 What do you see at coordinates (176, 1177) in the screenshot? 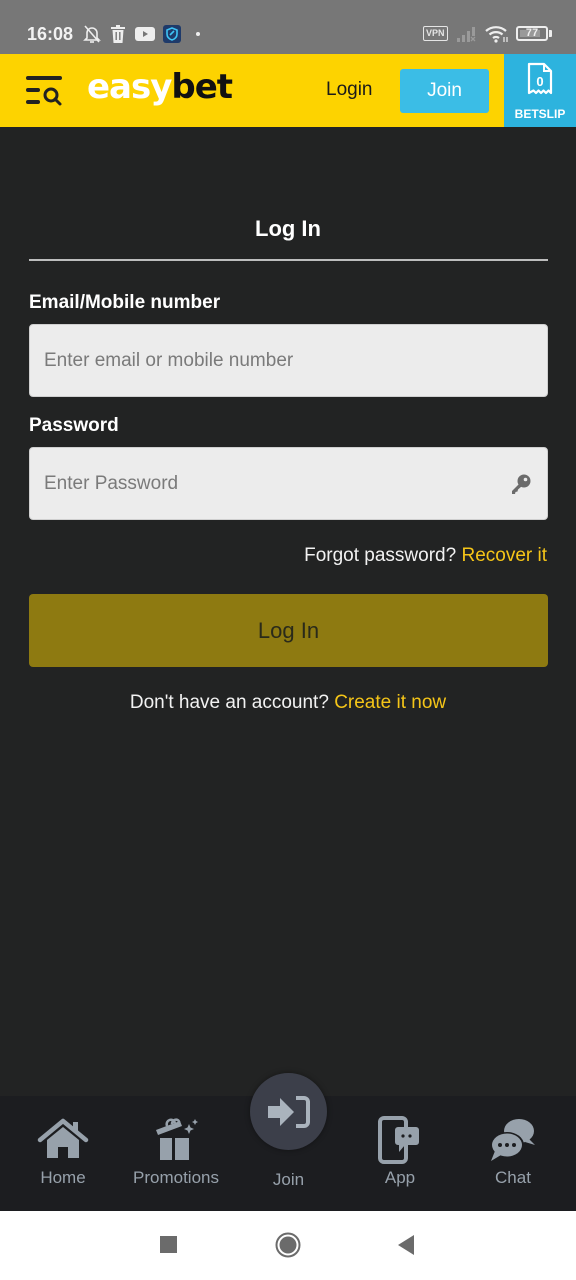
I see `nav-label-promotions: Promotions` at bounding box center [176, 1177].